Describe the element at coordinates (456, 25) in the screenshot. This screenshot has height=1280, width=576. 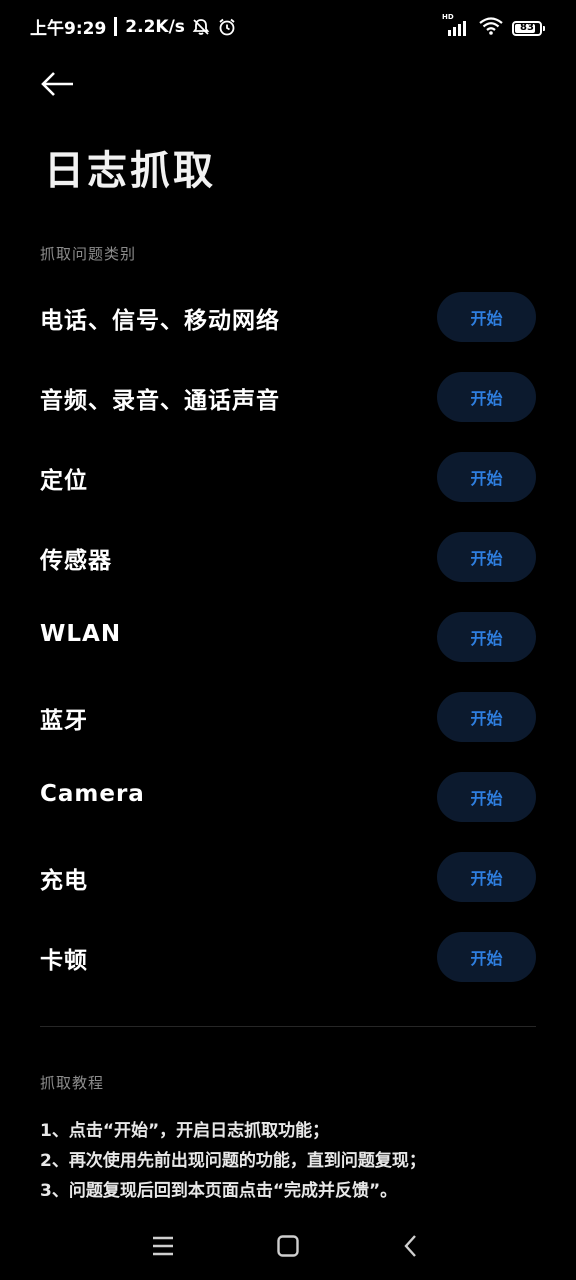
I see `hd-signal-icon: HD` at that location.